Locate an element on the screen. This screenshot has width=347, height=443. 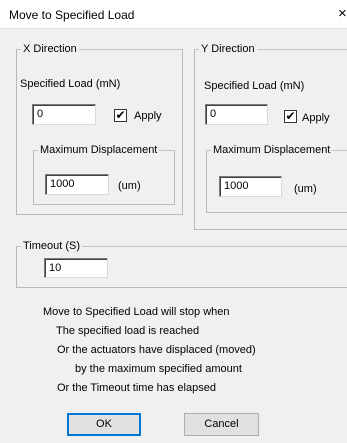
close-icon: × is located at coordinates (342, 13).